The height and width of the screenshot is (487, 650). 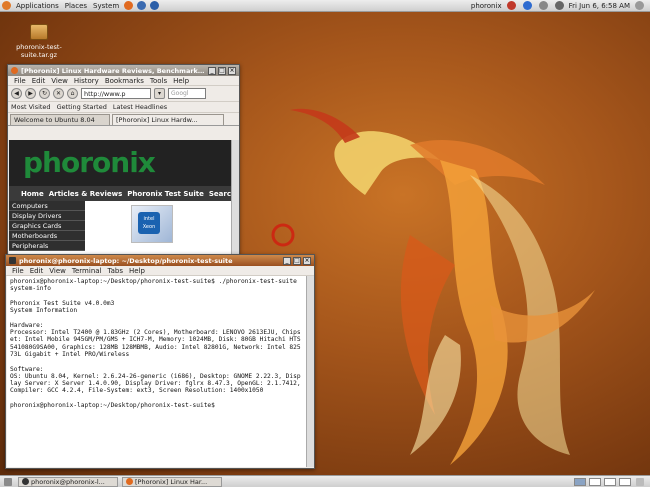 What do you see at coordinates (37, 6) in the screenshot?
I see `menu-applications: Applications` at bounding box center [37, 6].